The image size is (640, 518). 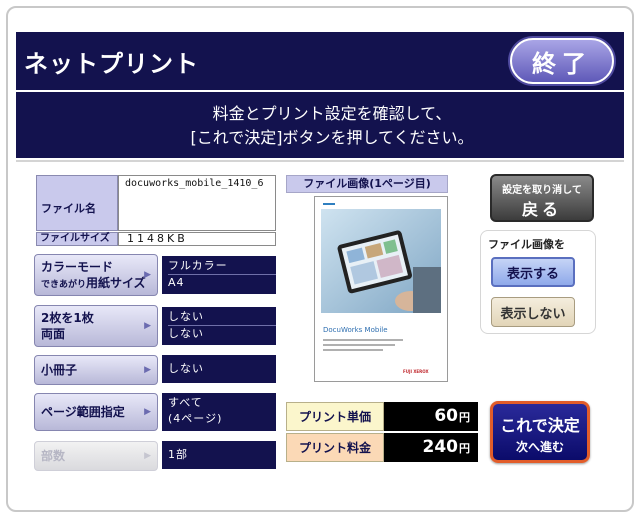 What do you see at coordinates (96, 275) in the screenshot?
I see `color-mode-button: カラーモード できあがり用紙サイズ ▶` at bounding box center [96, 275].